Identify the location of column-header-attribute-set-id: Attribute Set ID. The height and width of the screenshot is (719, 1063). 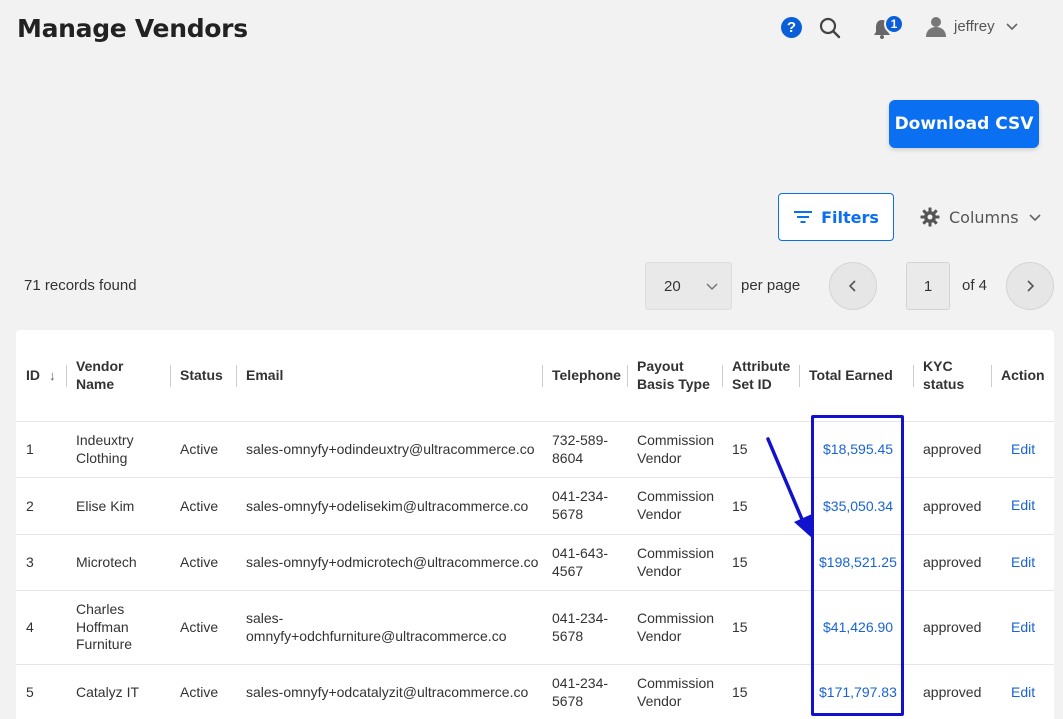
(765, 375).